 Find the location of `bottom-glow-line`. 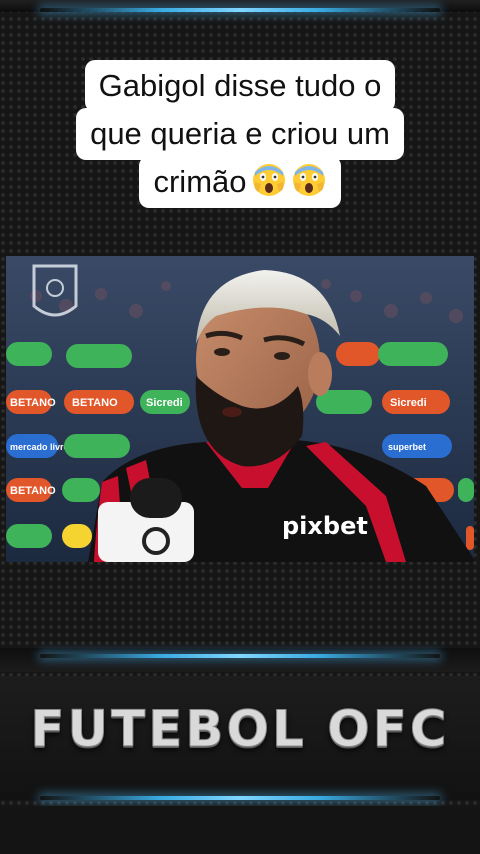

bottom-glow-line is located at coordinates (240, 798).